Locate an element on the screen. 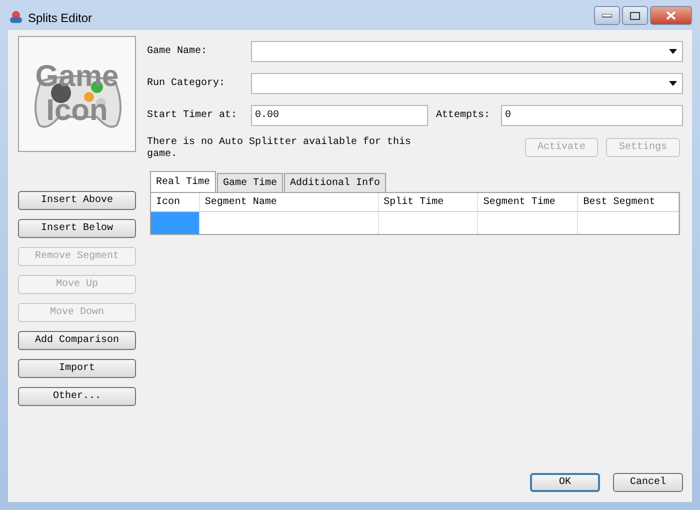  start-timer-field: 0.00 is located at coordinates (339, 115).